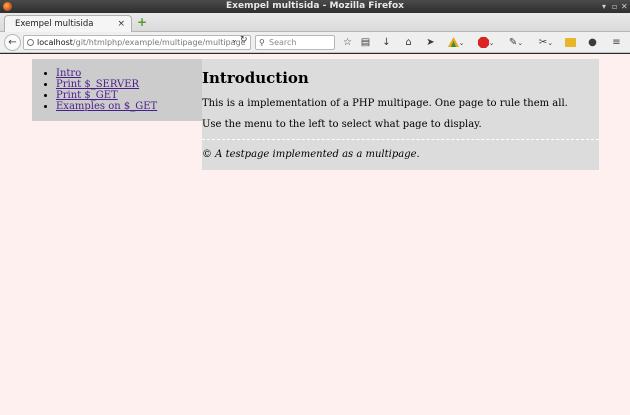 The width and height of the screenshot is (630, 415). Describe the element at coordinates (7, 6) in the screenshot. I see `firefox-icon` at that location.